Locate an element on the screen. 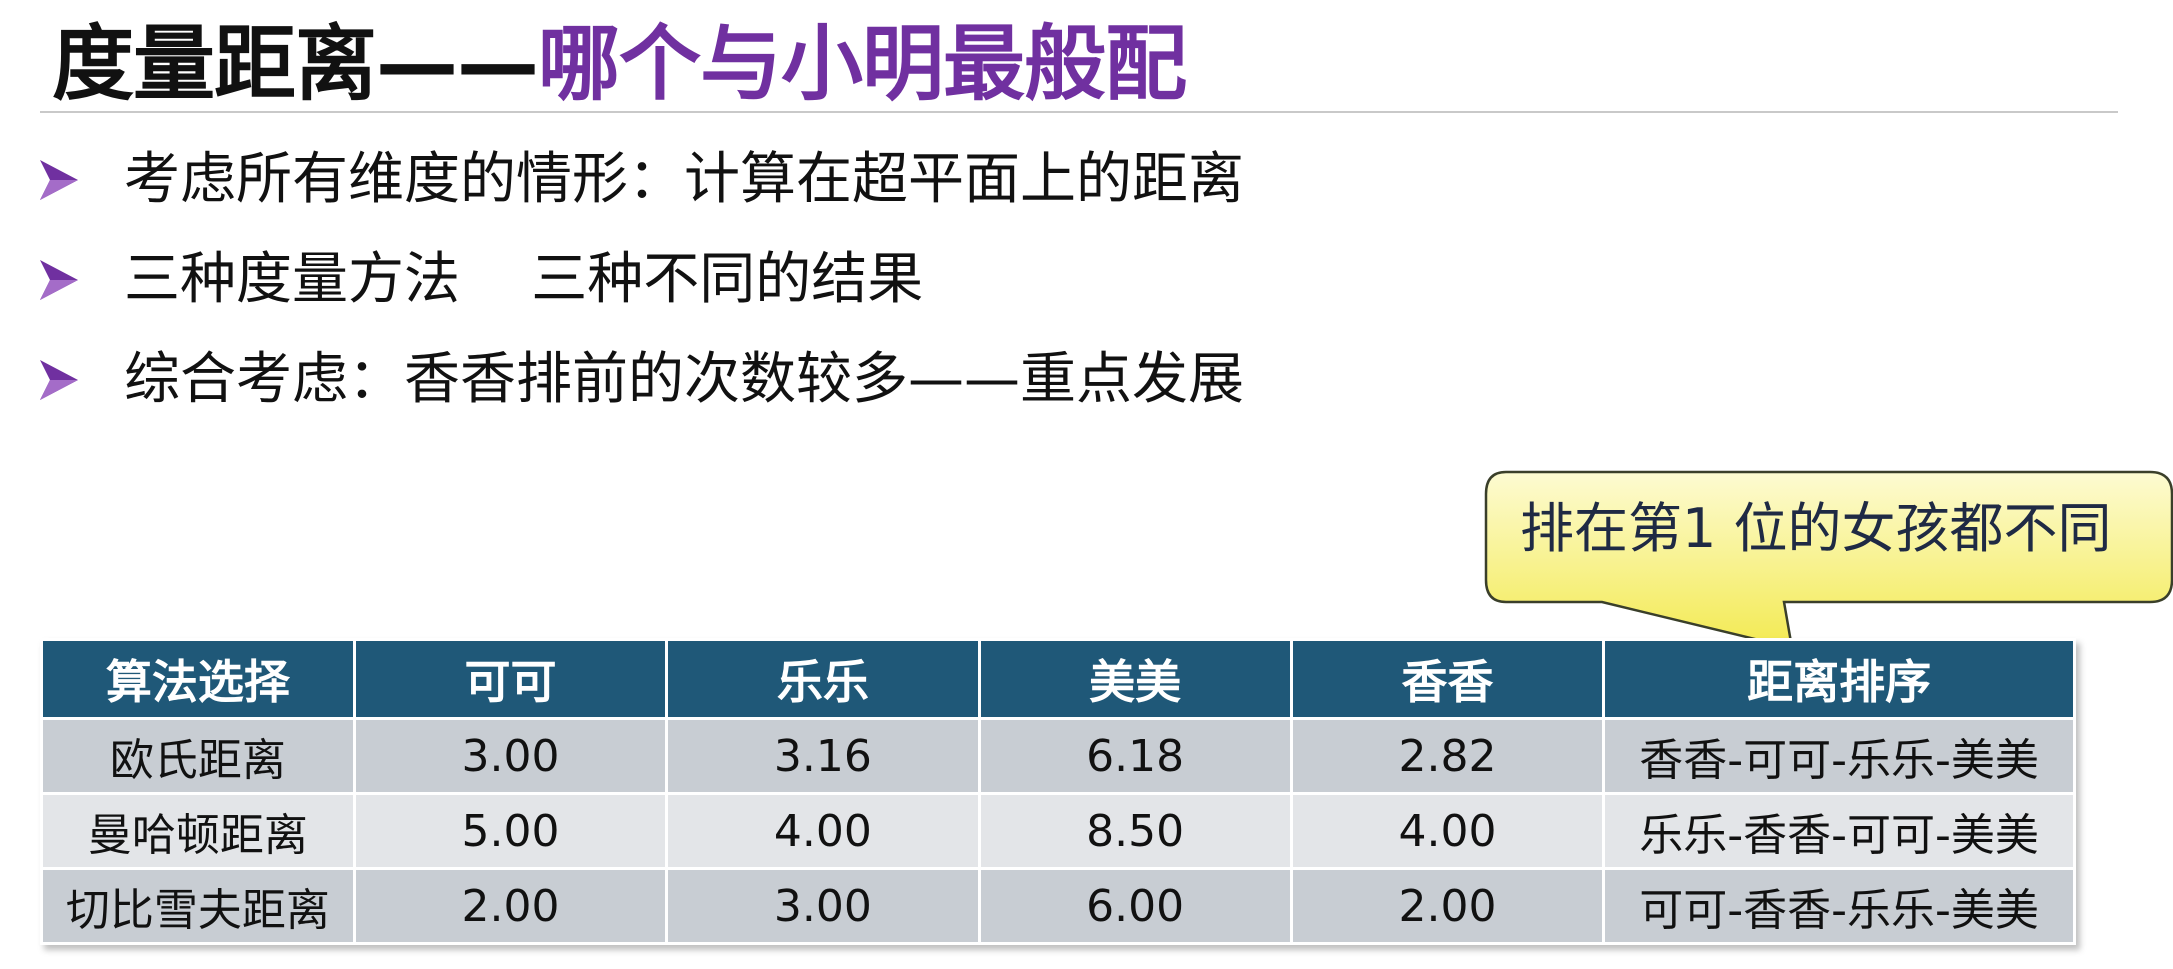  table-cell: 乐乐-香香-可可-美美 is located at coordinates (1839, 831).